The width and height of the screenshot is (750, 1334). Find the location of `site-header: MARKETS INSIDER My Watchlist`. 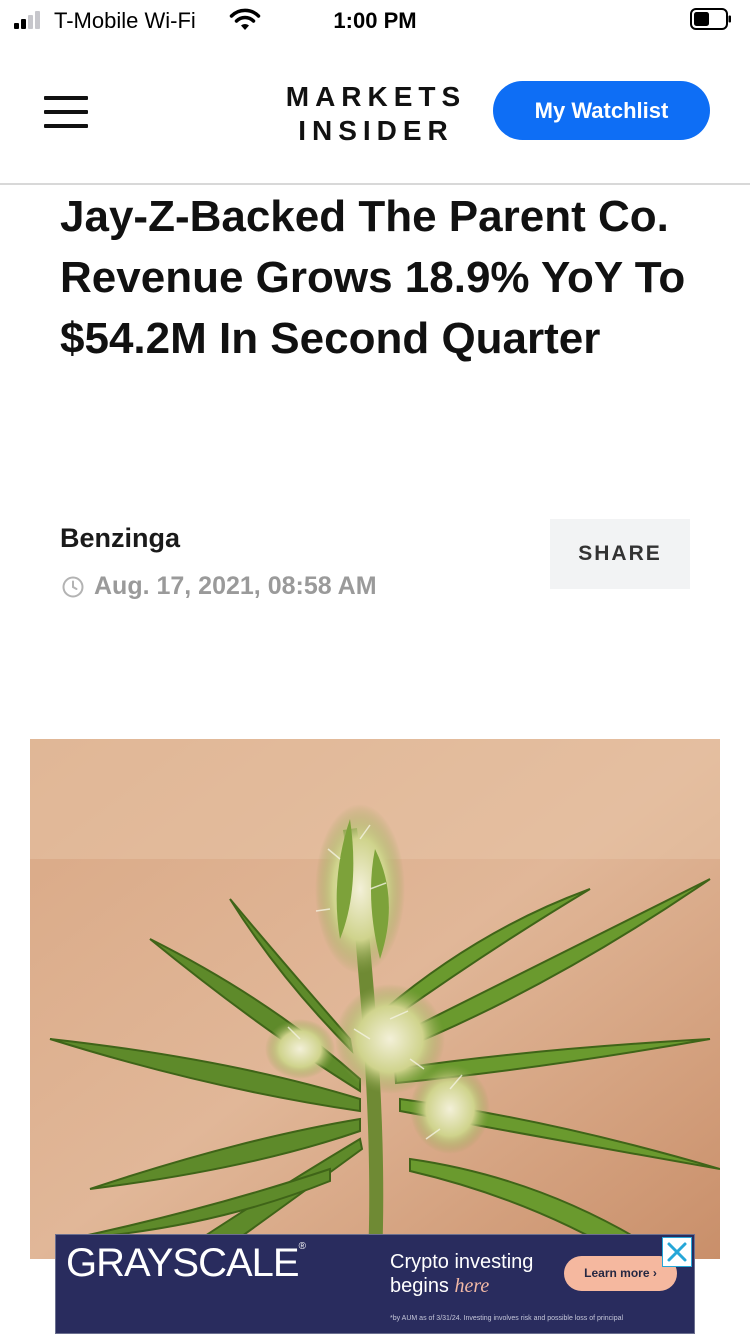

site-header: MARKETS INSIDER My Watchlist is located at coordinates (375, 114).